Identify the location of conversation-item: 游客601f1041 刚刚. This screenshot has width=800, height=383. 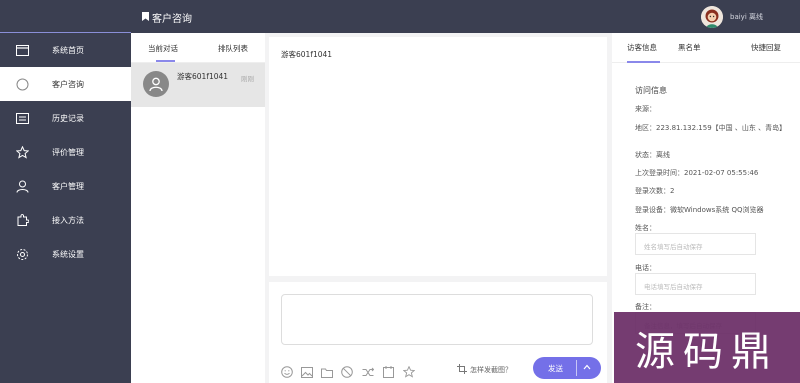
(198, 85).